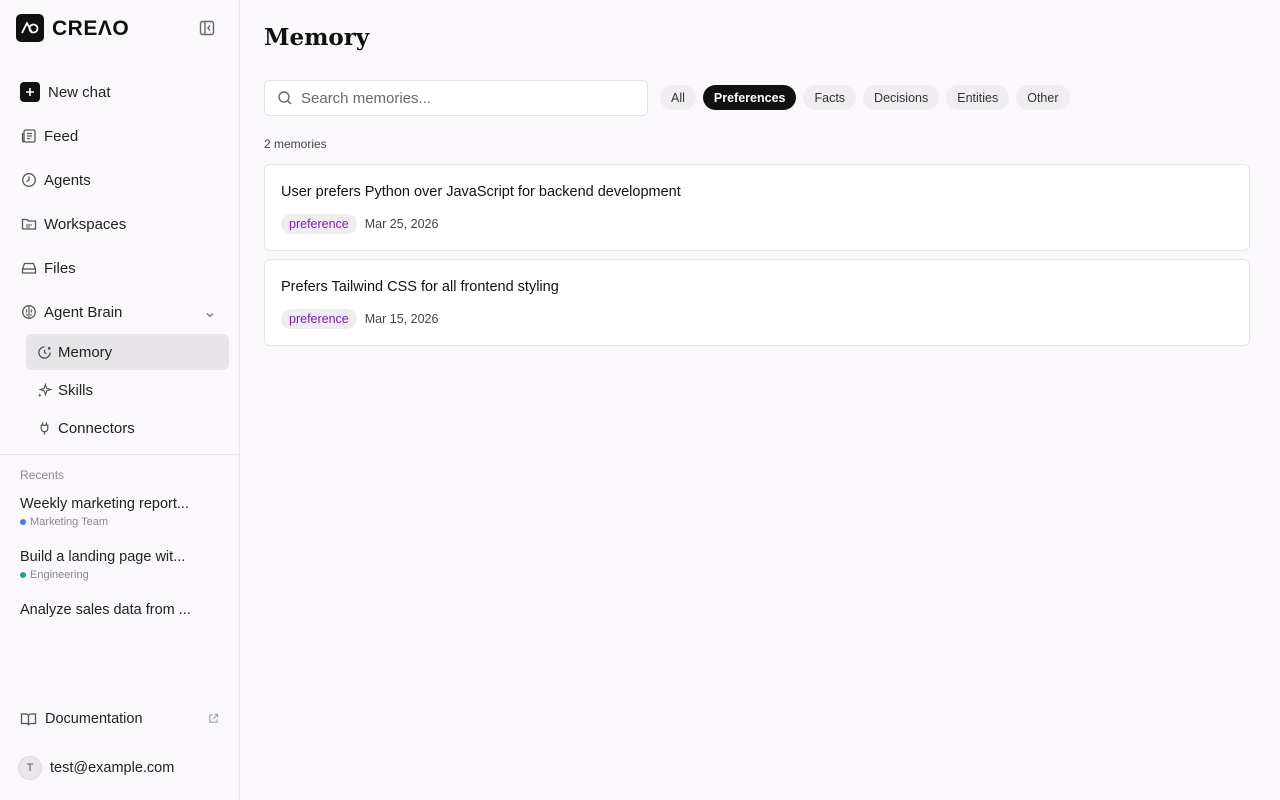  Describe the element at coordinates (76, 390) in the screenshot. I see `sidebar-item-label: Skills` at that location.